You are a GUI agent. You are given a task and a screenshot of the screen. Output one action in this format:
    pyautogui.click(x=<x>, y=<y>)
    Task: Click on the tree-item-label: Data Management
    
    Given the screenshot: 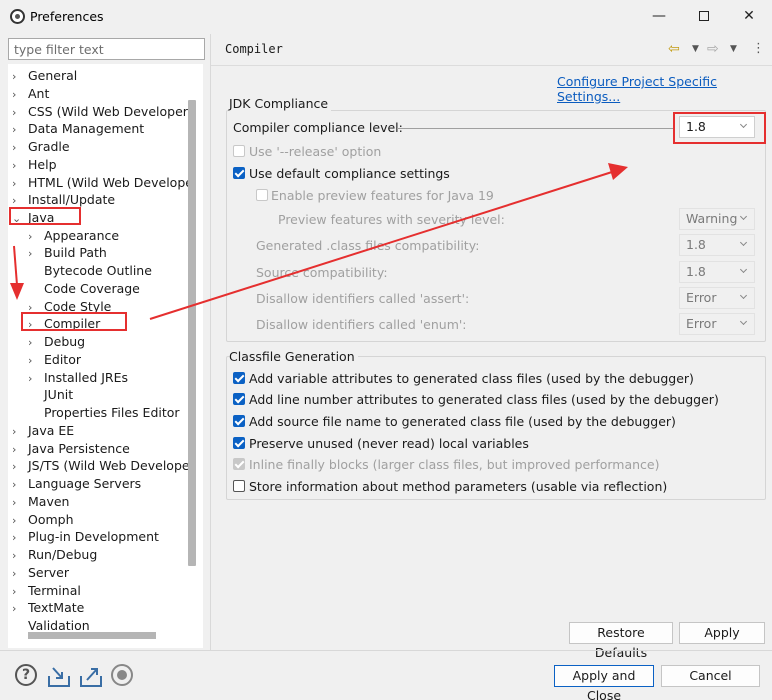 What is the action you would take?
    pyautogui.click(x=86, y=128)
    